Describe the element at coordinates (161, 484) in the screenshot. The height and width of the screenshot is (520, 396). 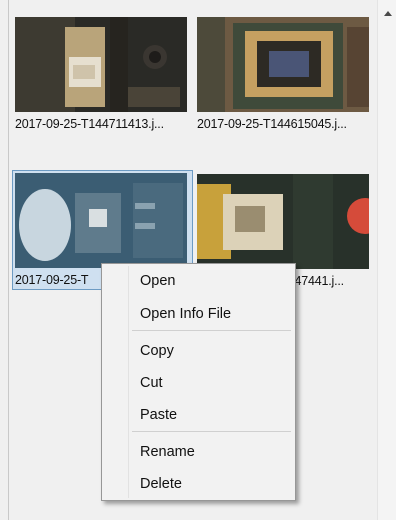
I see `menu-item-delete: Delete` at that location.